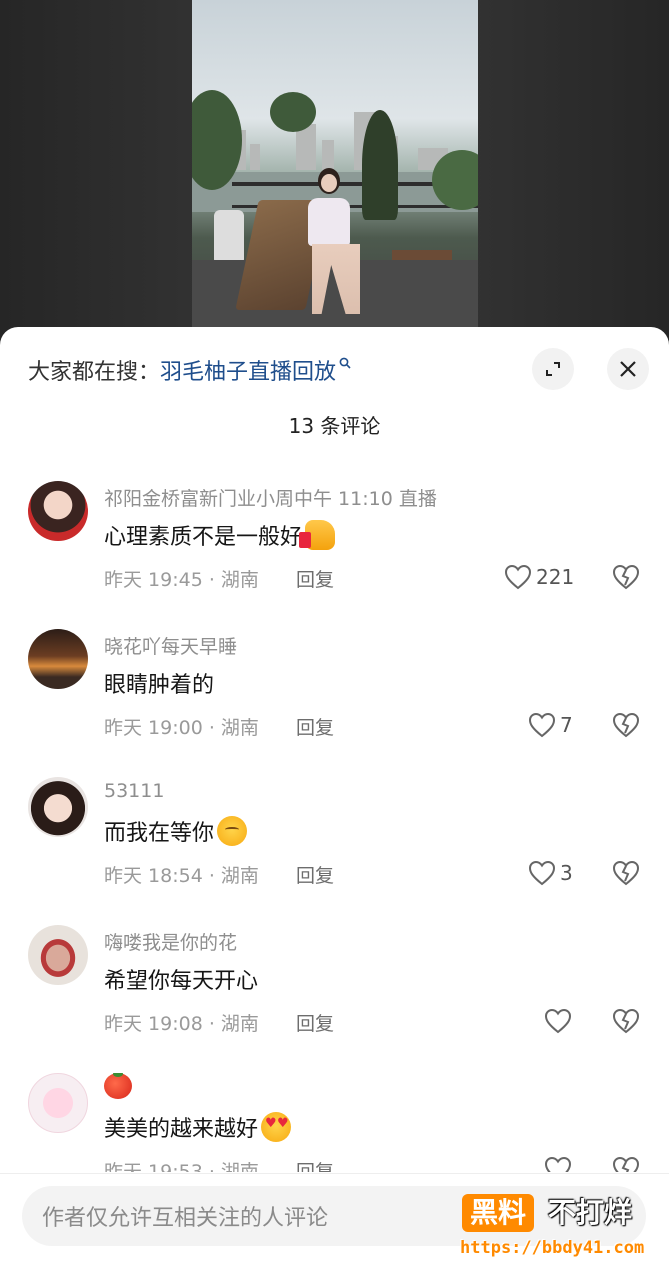 This screenshot has width=669, height=1281. Describe the element at coordinates (159, 833) in the screenshot. I see `comment-text-content: 而我在等你` at that location.